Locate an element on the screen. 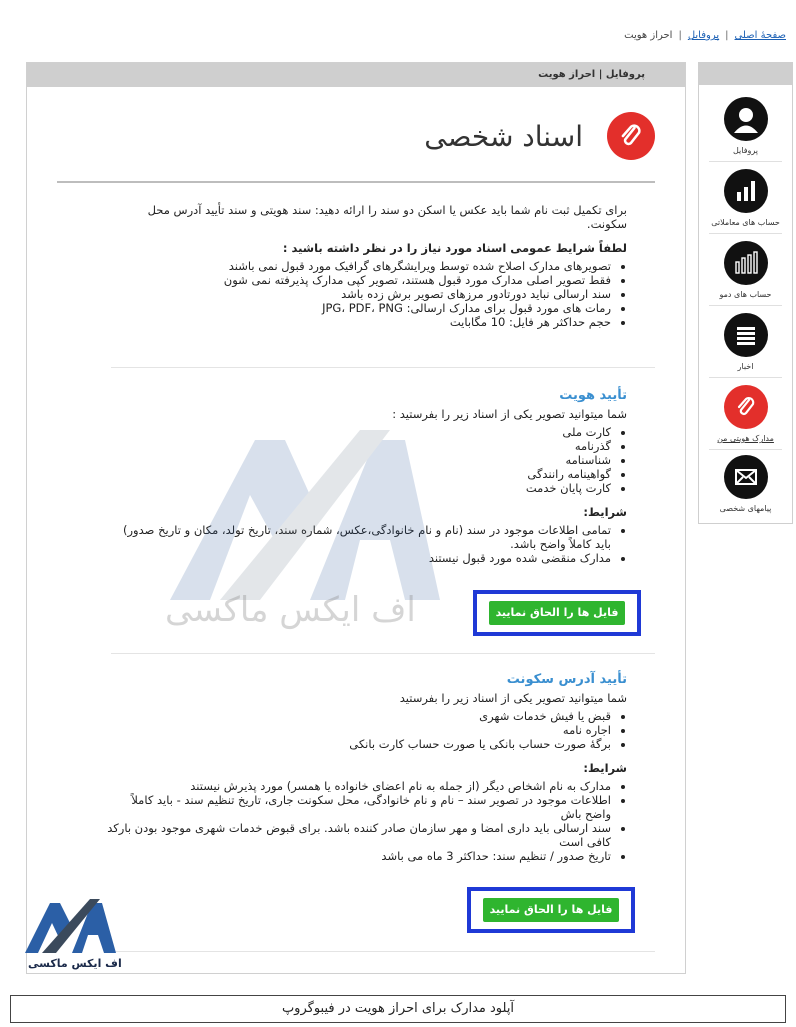 The height and width of the screenshot is (1027, 796). sidebar-item-label: حساب های دمو is located at coordinates (745, 294).